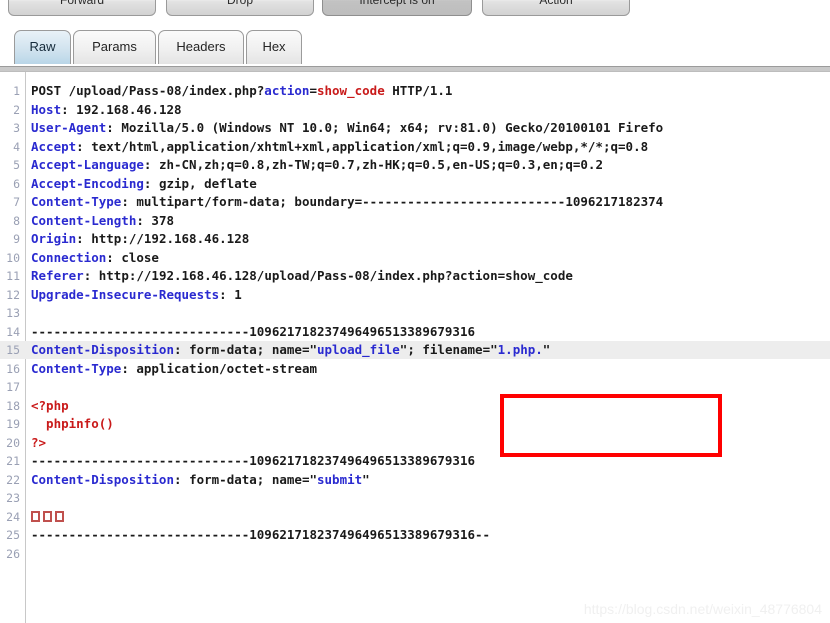 The image size is (830, 623). What do you see at coordinates (13, 424) in the screenshot?
I see `line-number: 19` at bounding box center [13, 424].